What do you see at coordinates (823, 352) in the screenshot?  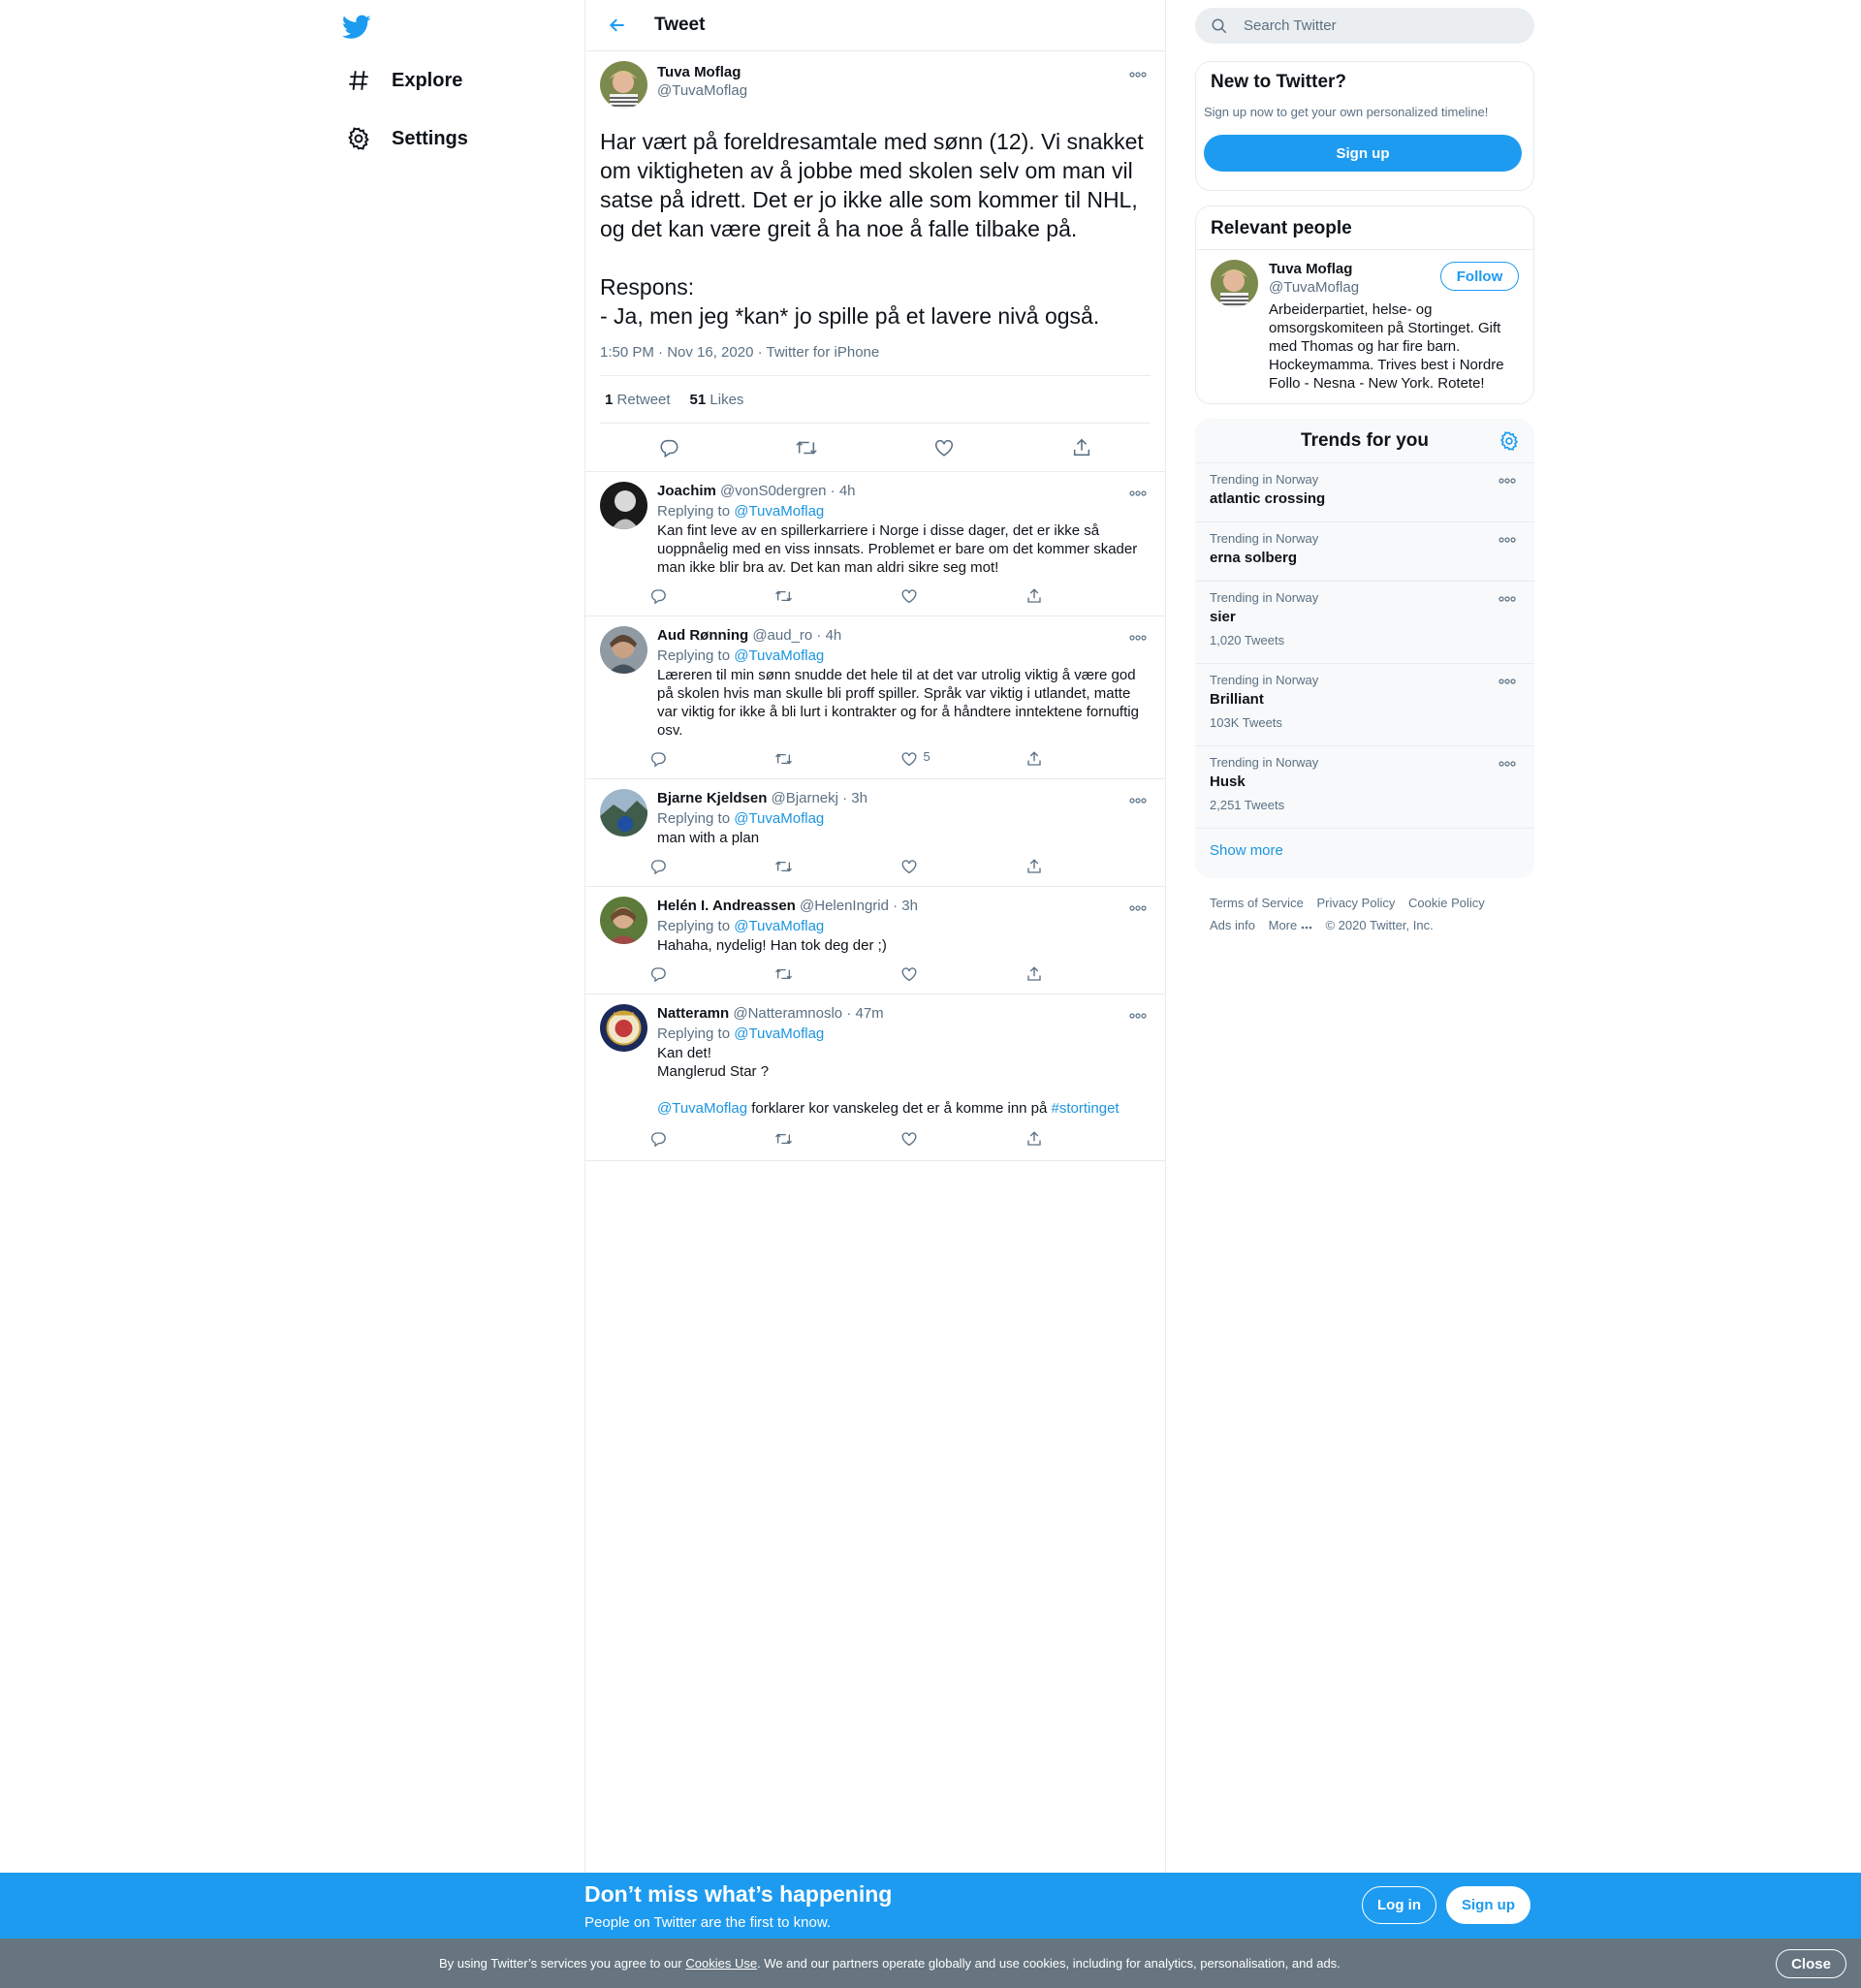 I see `tweet-source: Twitter for iPhone` at bounding box center [823, 352].